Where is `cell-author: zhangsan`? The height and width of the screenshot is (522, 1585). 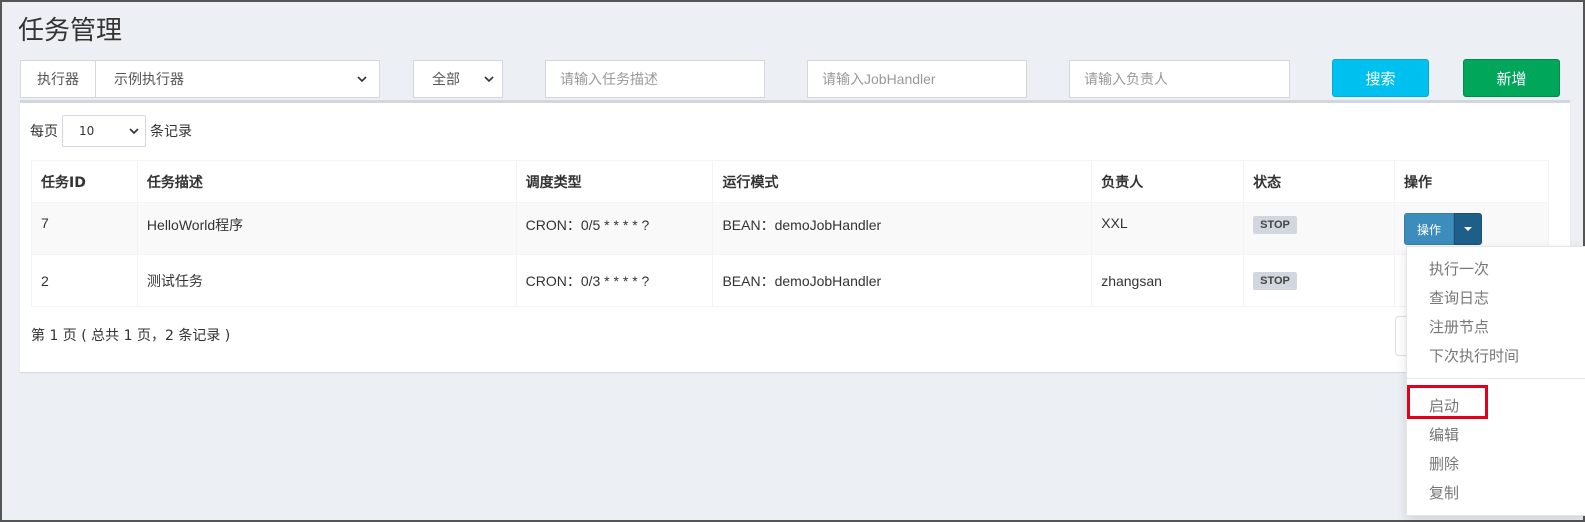 cell-author: zhangsan is located at coordinates (1168, 280).